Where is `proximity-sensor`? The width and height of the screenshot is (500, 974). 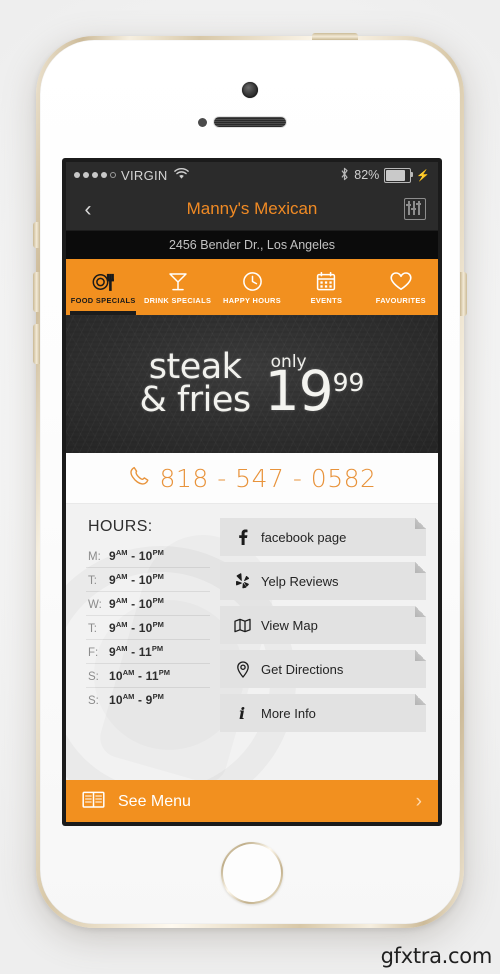
proximity-sensor is located at coordinates (202, 122).